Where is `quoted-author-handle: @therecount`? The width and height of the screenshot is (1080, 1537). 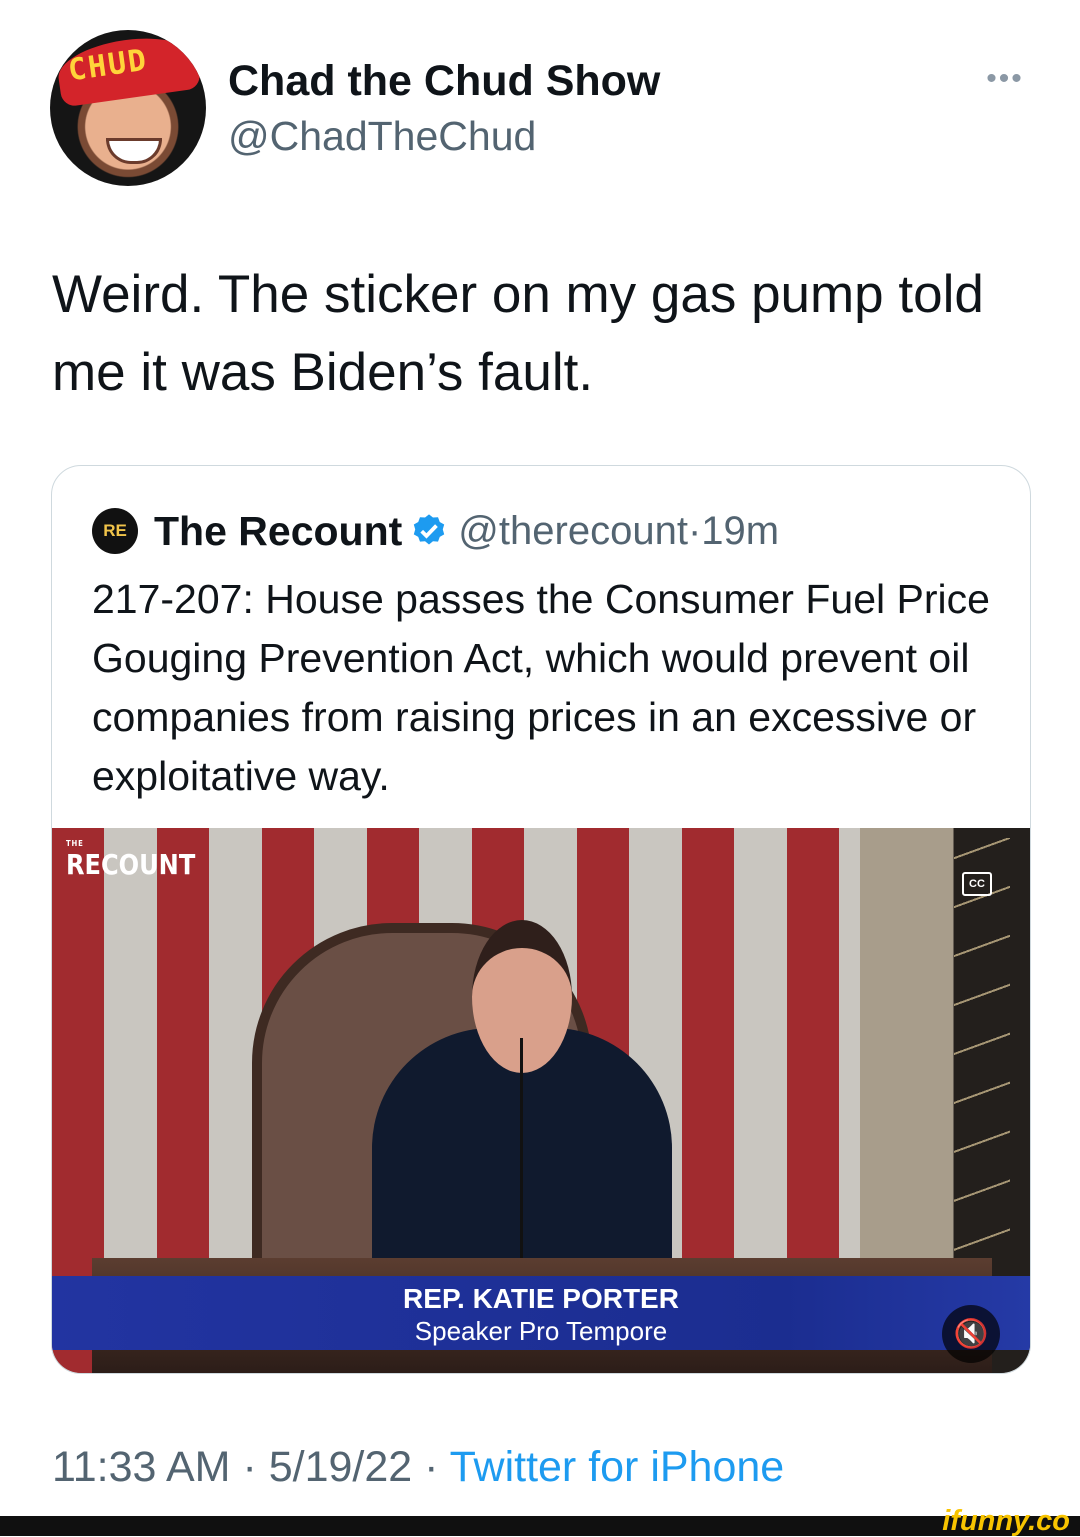 quoted-author-handle: @therecount is located at coordinates (573, 531).